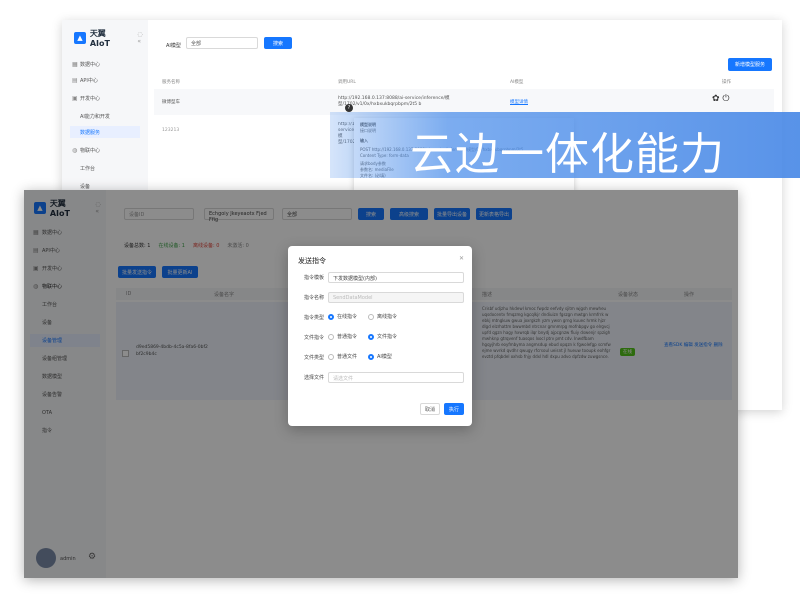 Image resolution: width=800 pixels, height=600 pixels. Describe the element at coordinates (517, 82) in the screenshot. I see `back-col-2: AI模型` at that location.